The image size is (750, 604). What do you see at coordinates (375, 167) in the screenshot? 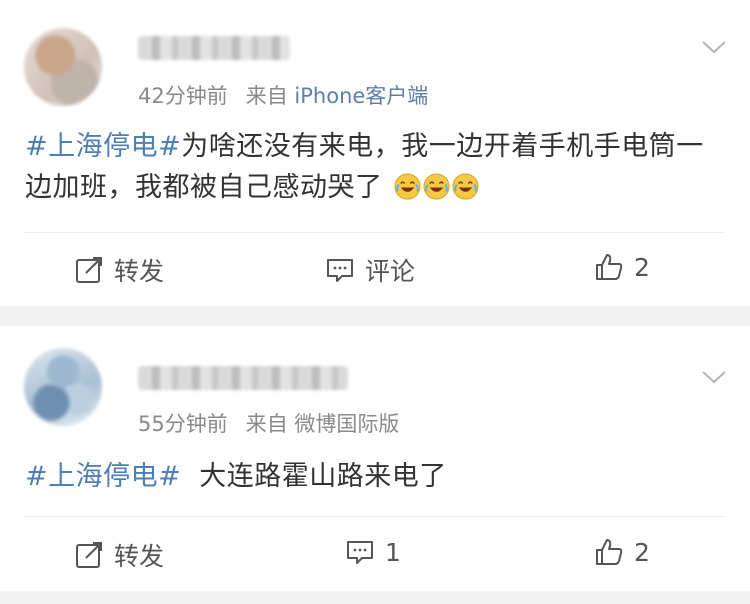
I see `post-content: #上海停电#为啥还没有来电，我一边开着手机手电筒一边加班，我都被自己感动哭了` at bounding box center [375, 167].